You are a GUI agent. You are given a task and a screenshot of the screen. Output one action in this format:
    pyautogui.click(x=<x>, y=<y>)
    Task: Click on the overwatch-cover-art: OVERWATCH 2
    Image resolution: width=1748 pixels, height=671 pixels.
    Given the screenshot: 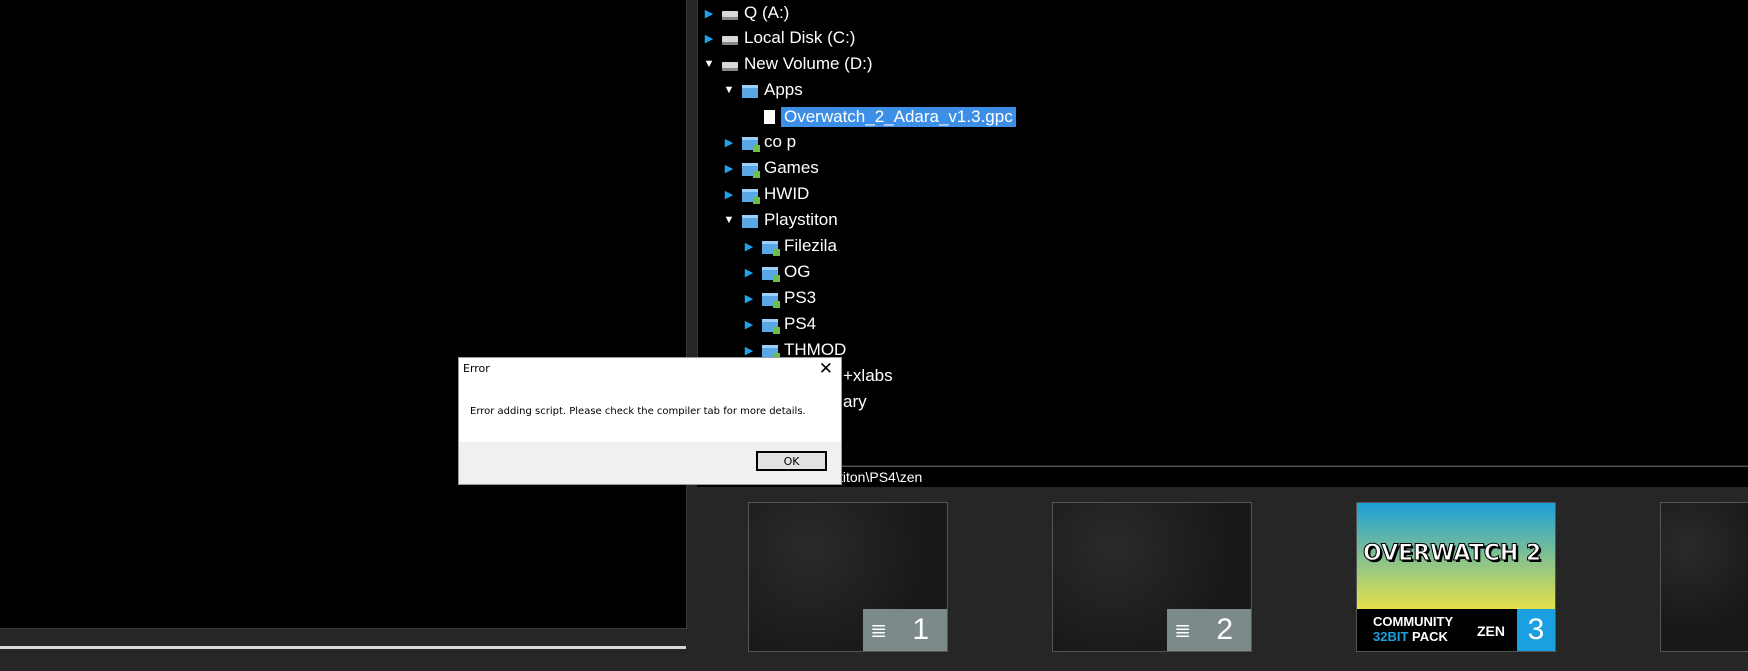 What is the action you would take?
    pyautogui.click(x=1456, y=556)
    